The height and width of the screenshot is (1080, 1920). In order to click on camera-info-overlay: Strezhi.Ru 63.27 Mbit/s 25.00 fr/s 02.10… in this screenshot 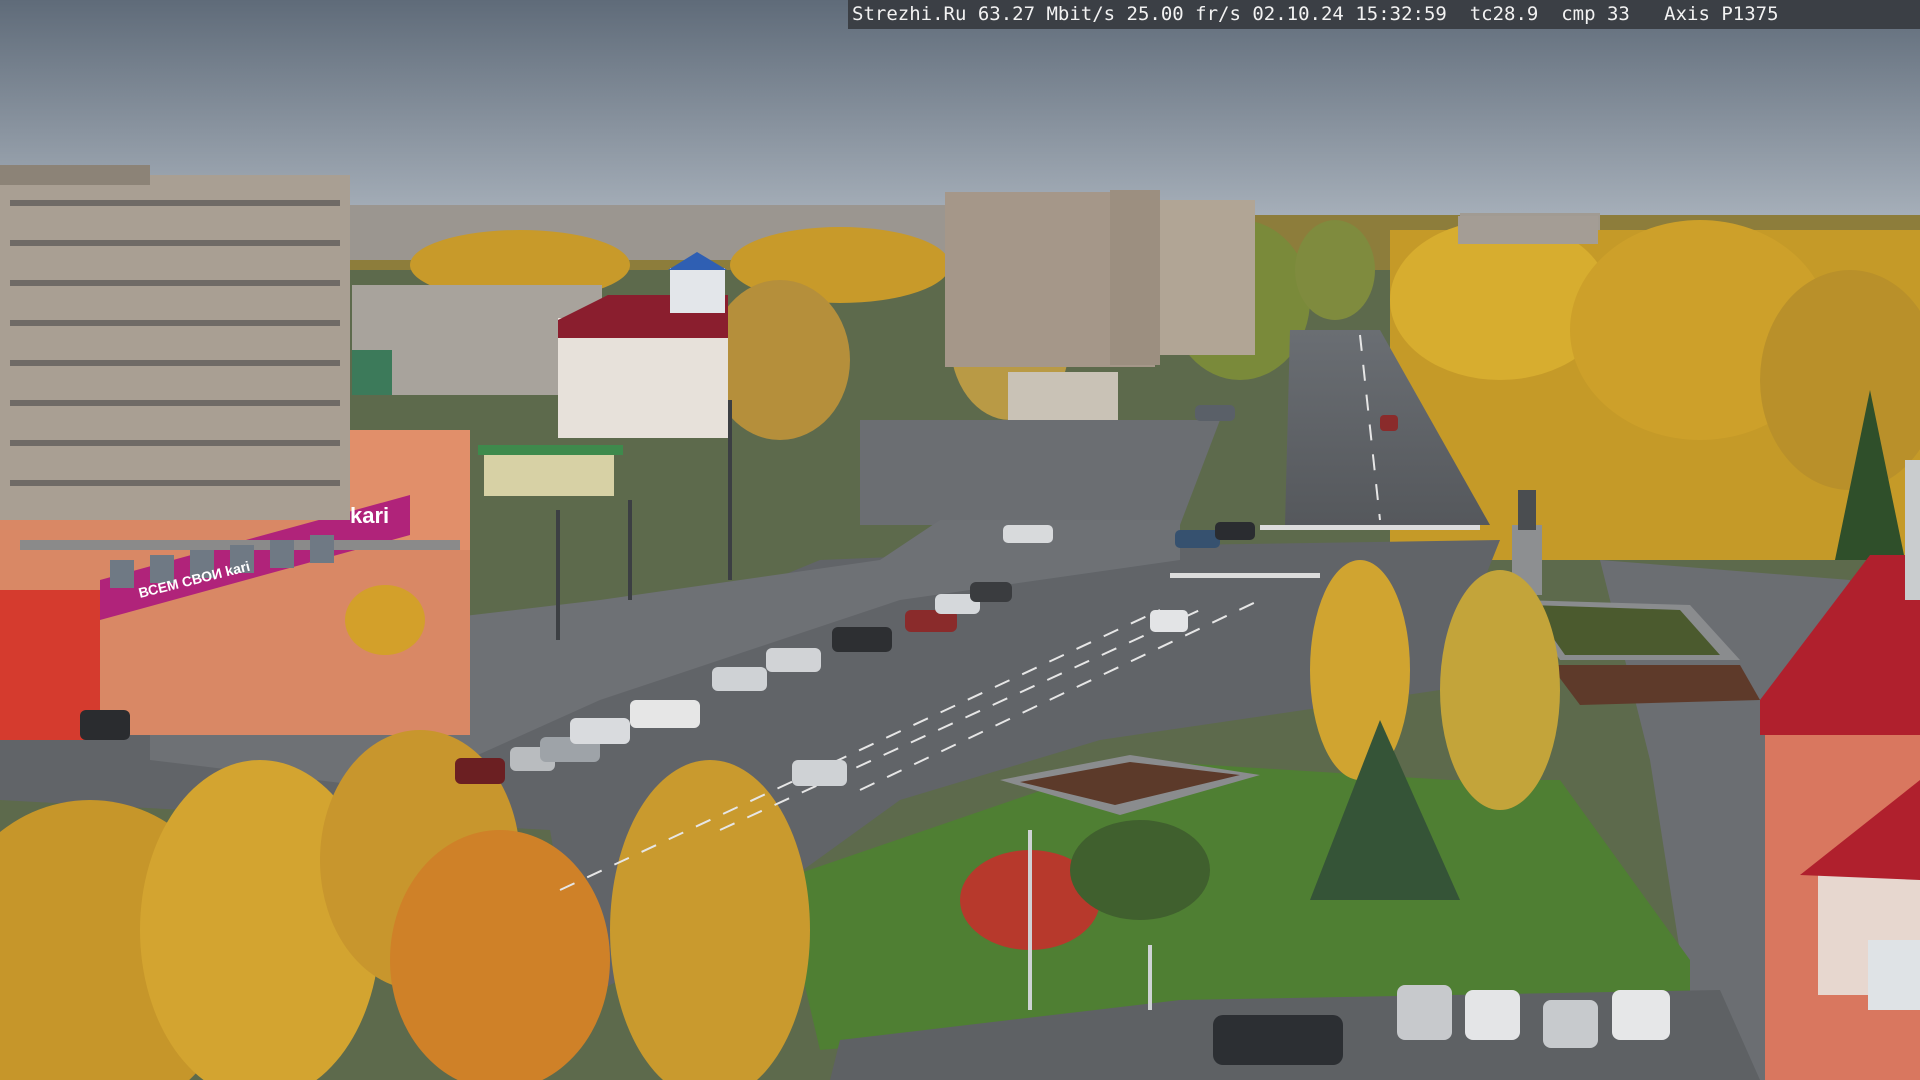, I will do `click(1384, 14)`.